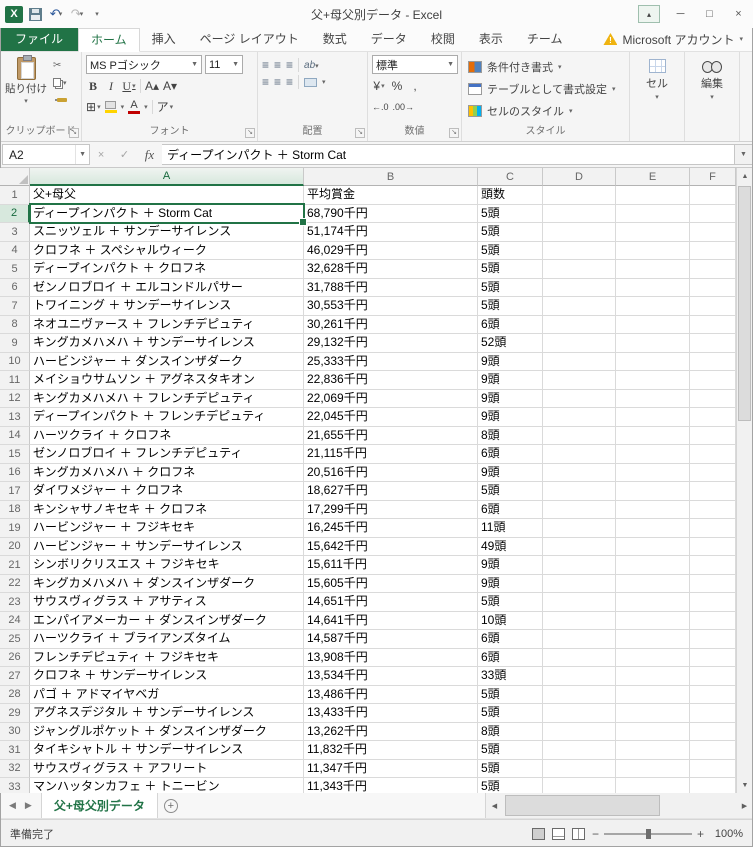 The width and height of the screenshot is (753, 847). Describe the element at coordinates (15, 768) in the screenshot. I see `row-header-32: 32` at that location.